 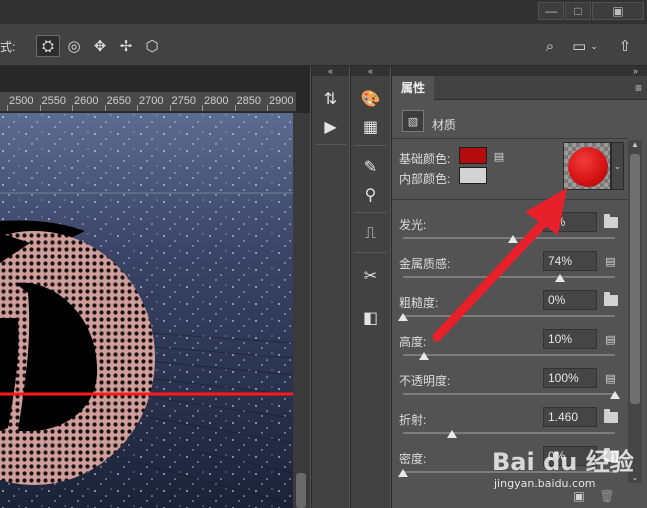 What do you see at coordinates (413, 88) in the screenshot?
I see `tab-properties: 属性` at bounding box center [413, 88].